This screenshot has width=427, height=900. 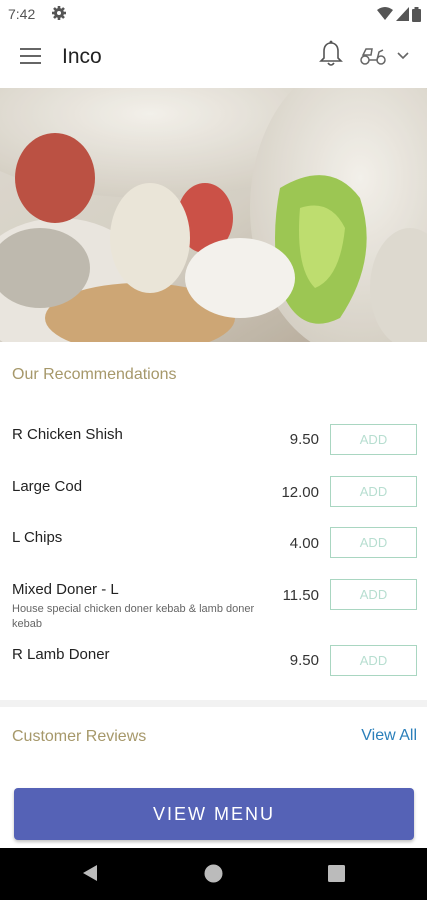 What do you see at coordinates (94, 374) in the screenshot?
I see `recommendations-title: Our Recommendations` at bounding box center [94, 374].